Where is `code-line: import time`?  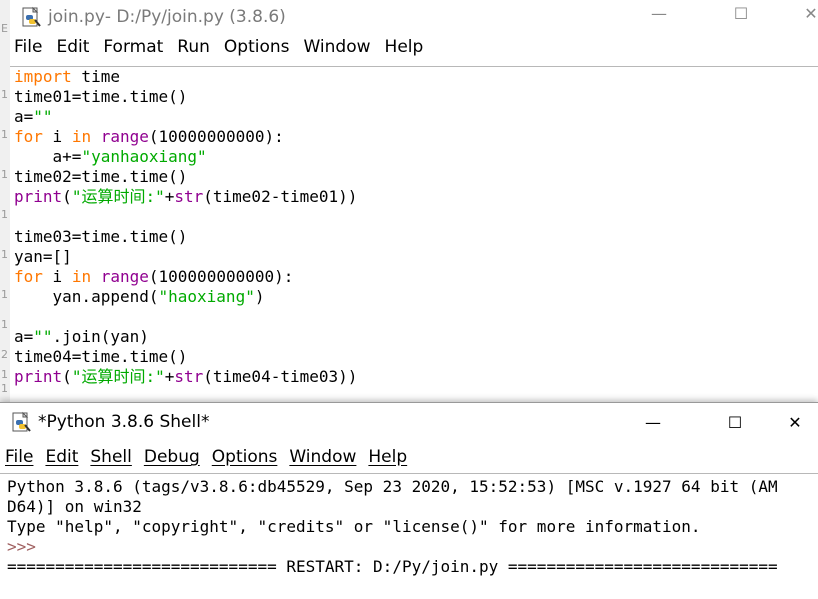
code-line: import time is located at coordinates (67, 76).